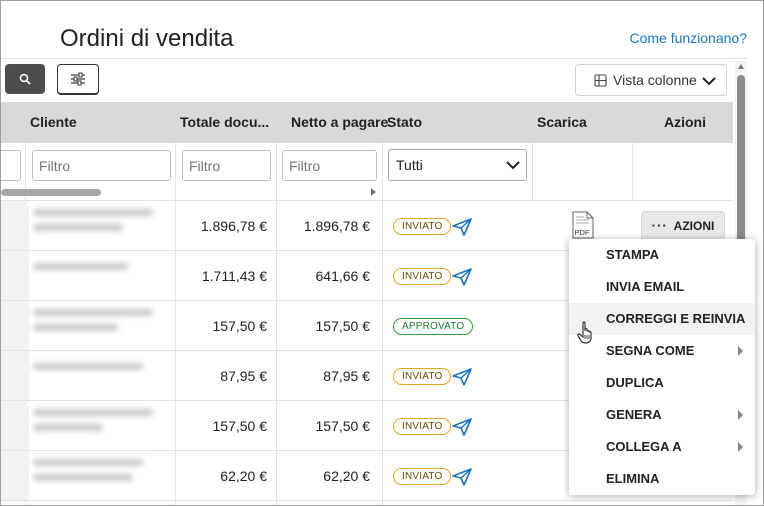 This screenshot has height=506, width=764. I want to click on status-filter-value: Tutti, so click(409, 165).